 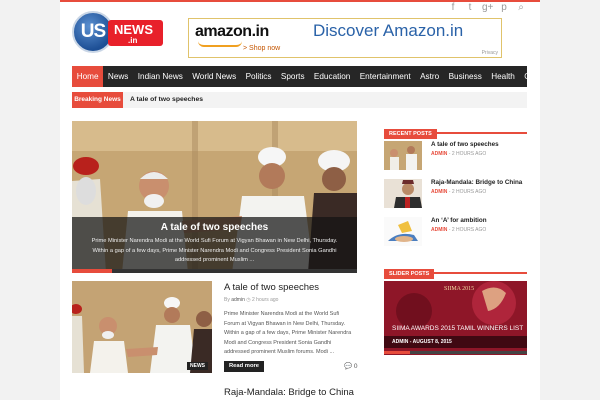 I want to click on search-icon: ⌕, so click(x=521, y=8).